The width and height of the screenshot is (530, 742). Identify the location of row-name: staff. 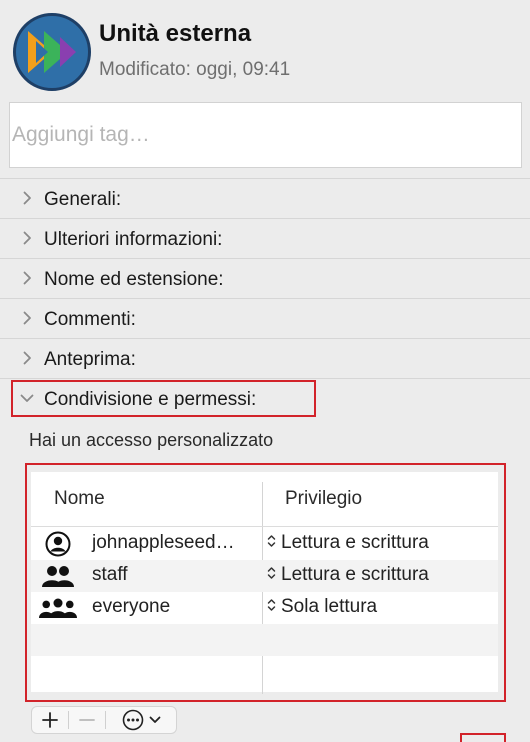
(110, 574).